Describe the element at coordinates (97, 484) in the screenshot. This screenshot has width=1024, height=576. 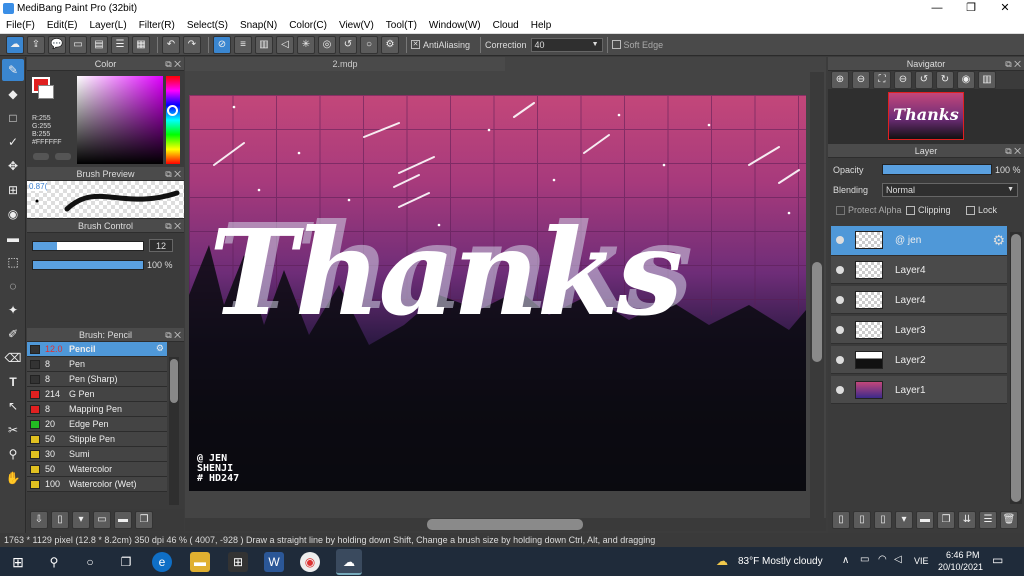
I see `brush-item: 100 Watercolor (Wet)` at that location.